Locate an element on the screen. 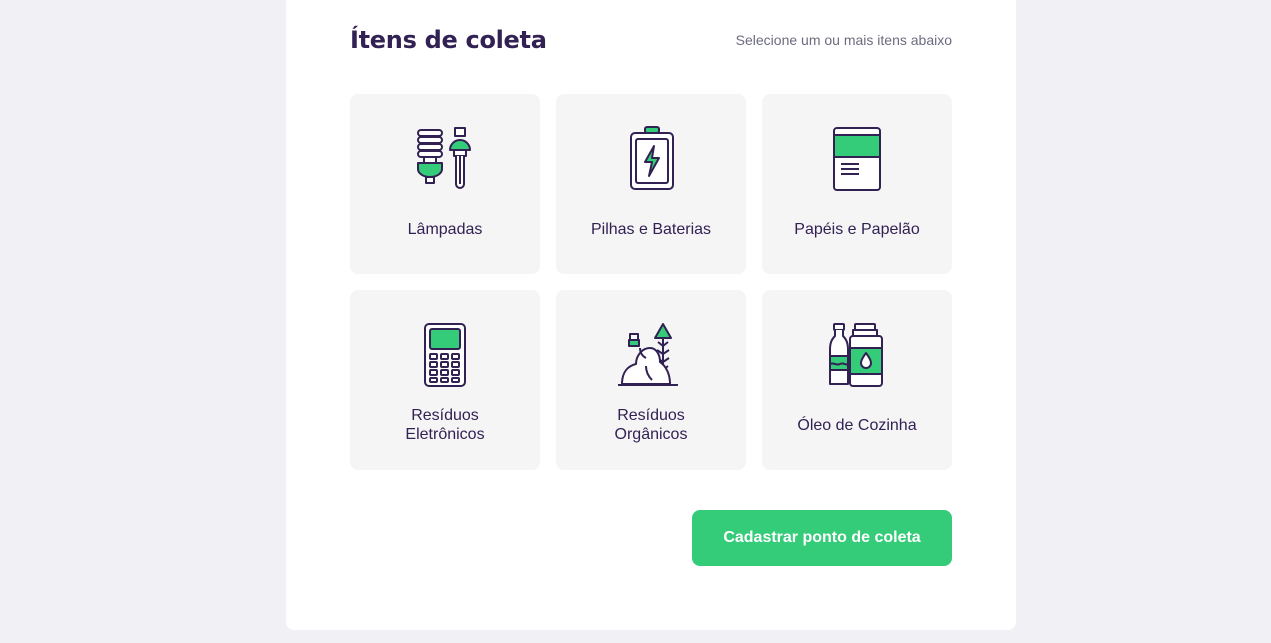 This screenshot has width=1271, height=643. item-label: Resíduos Eletrônicos is located at coordinates (445, 425).